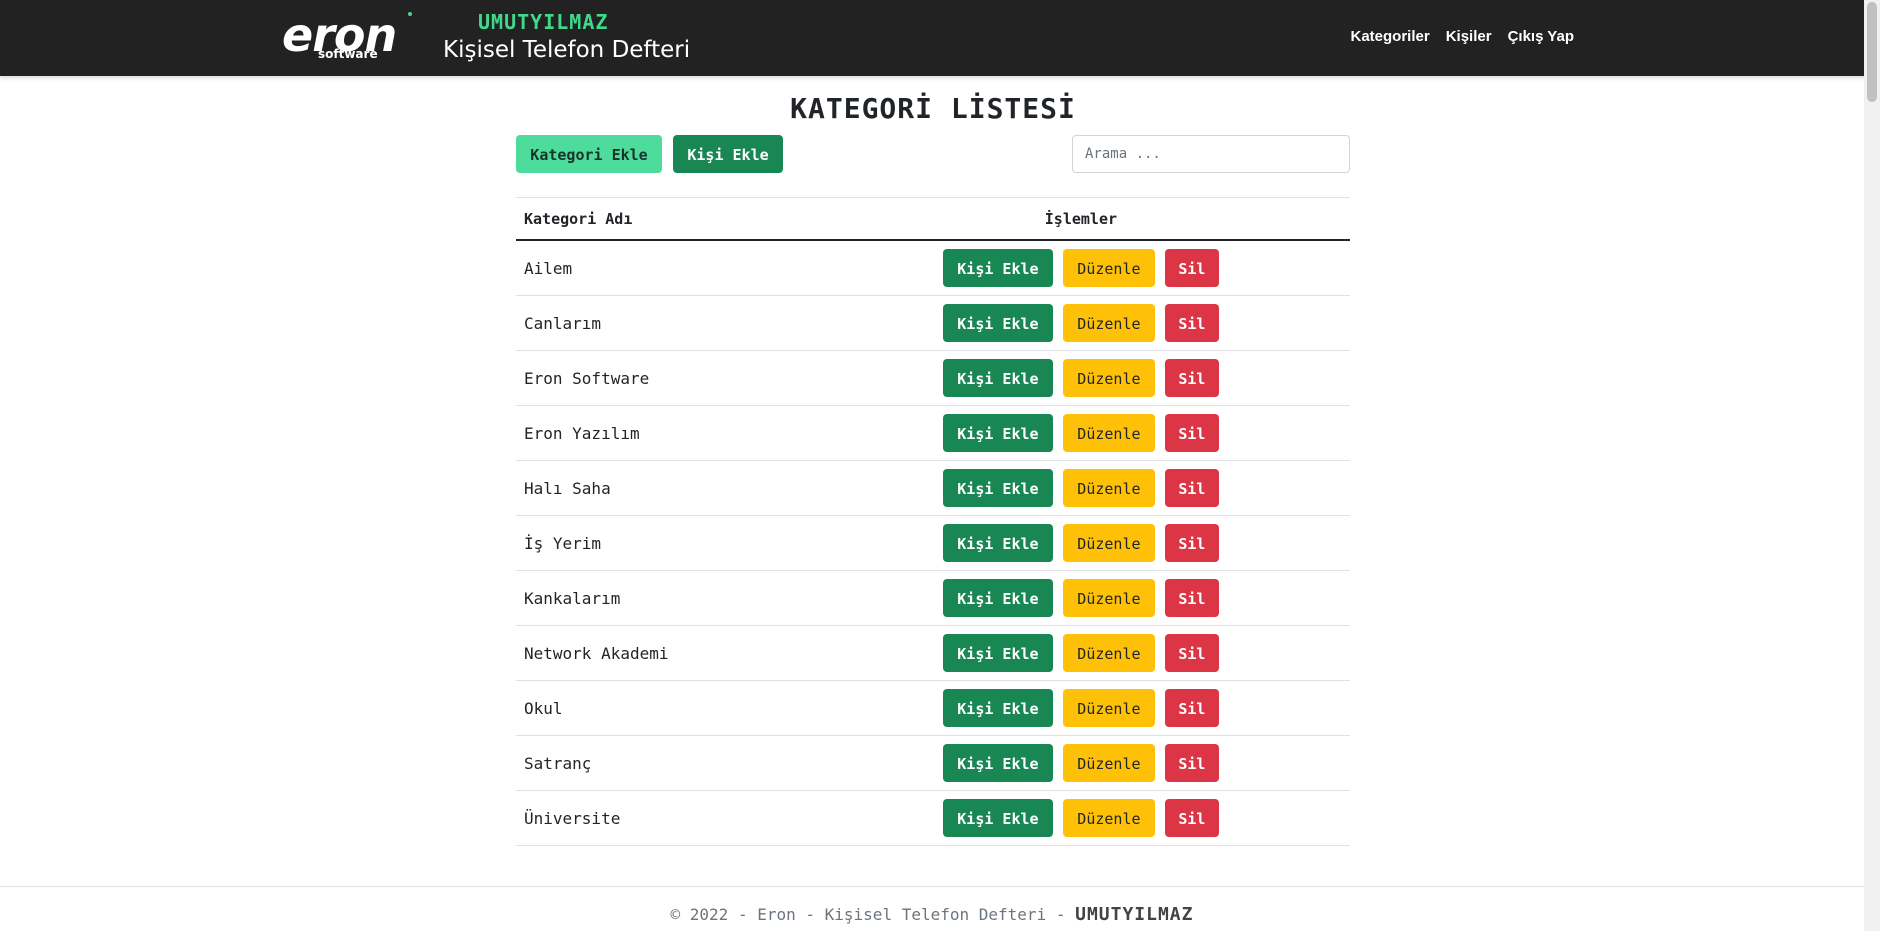 Image resolution: width=1880 pixels, height=932 pixels. What do you see at coordinates (348, 54) in the screenshot?
I see `logo-sub: software` at bounding box center [348, 54].